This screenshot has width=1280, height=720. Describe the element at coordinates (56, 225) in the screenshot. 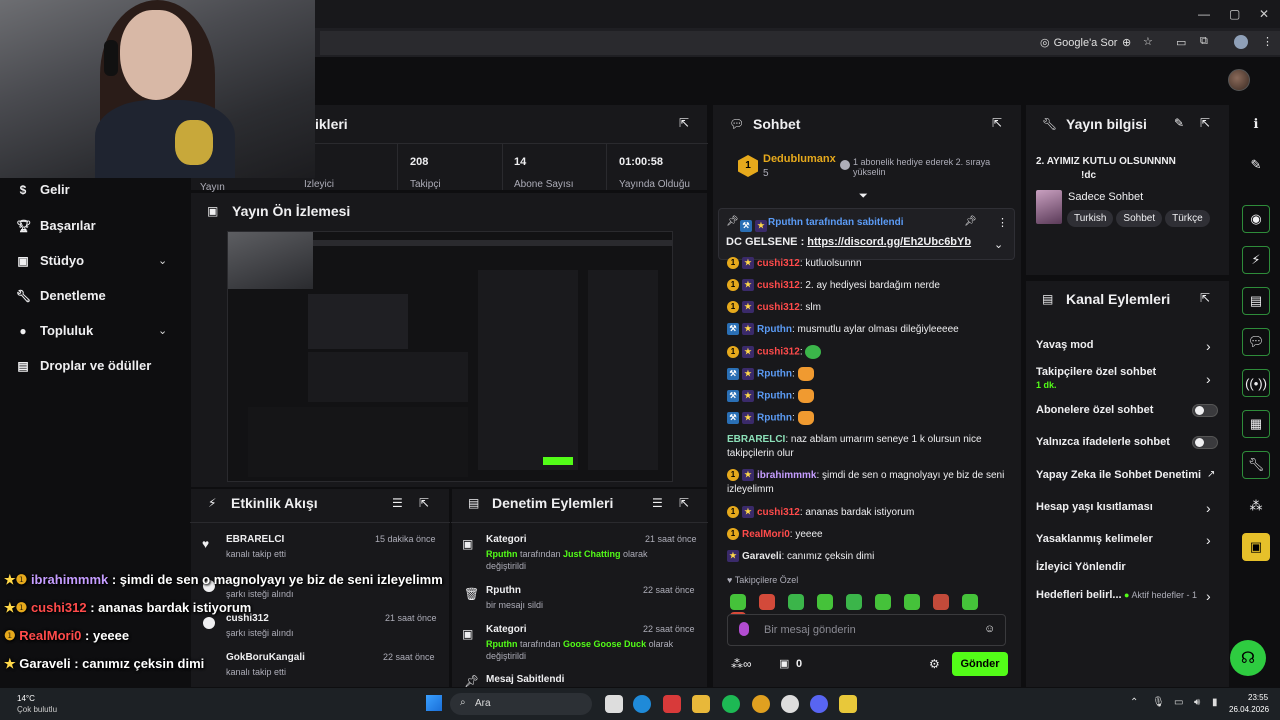

I see `sidebar-item-basarilar: 🏆︎ Başarılar` at that location.